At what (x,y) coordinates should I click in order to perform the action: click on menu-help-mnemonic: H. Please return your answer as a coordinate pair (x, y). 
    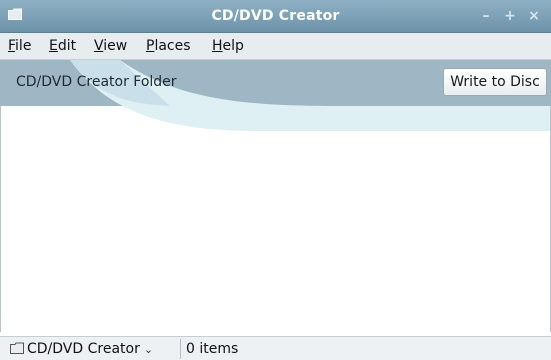
    Looking at the image, I should click on (217, 46).